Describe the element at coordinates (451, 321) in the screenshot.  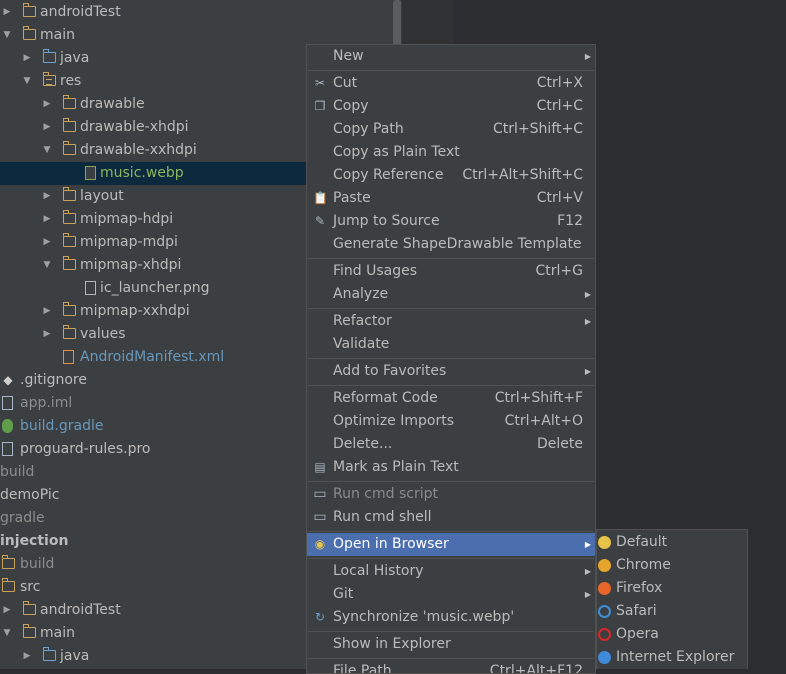
I see `menu-item-refactor: Refactor ▶` at that location.